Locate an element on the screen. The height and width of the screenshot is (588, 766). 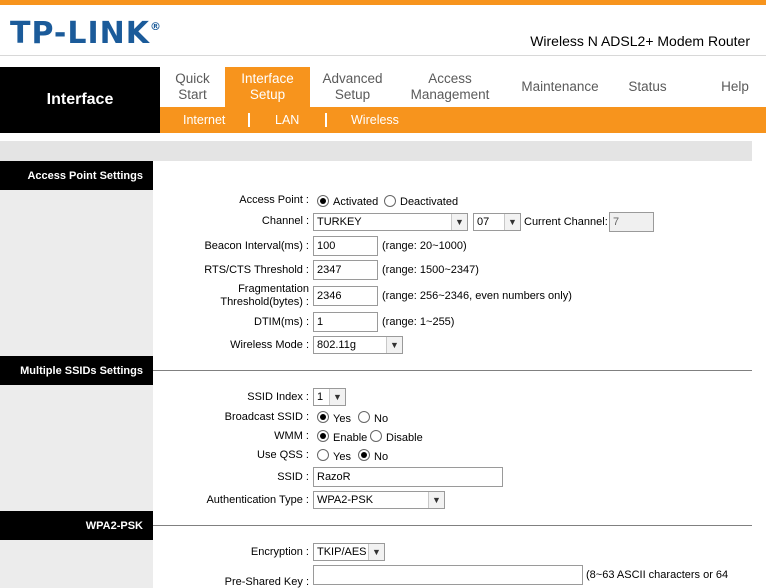
subtab-lan: LAN is located at coordinates (287, 120).